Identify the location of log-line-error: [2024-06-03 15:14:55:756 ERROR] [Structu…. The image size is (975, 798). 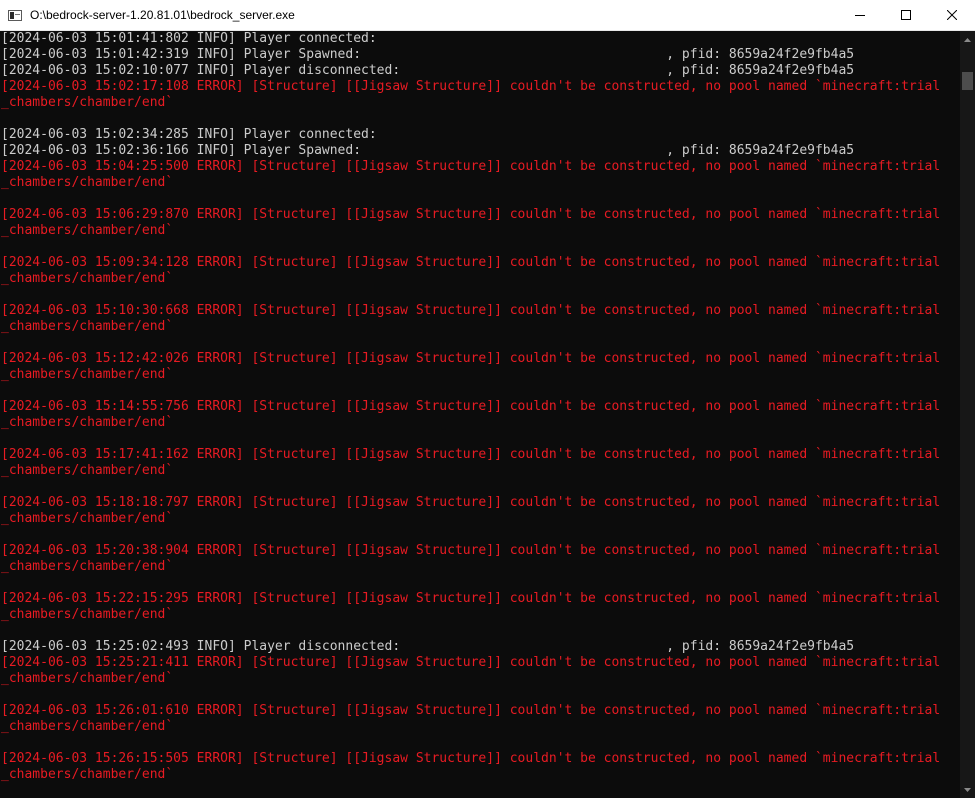
(471, 406).